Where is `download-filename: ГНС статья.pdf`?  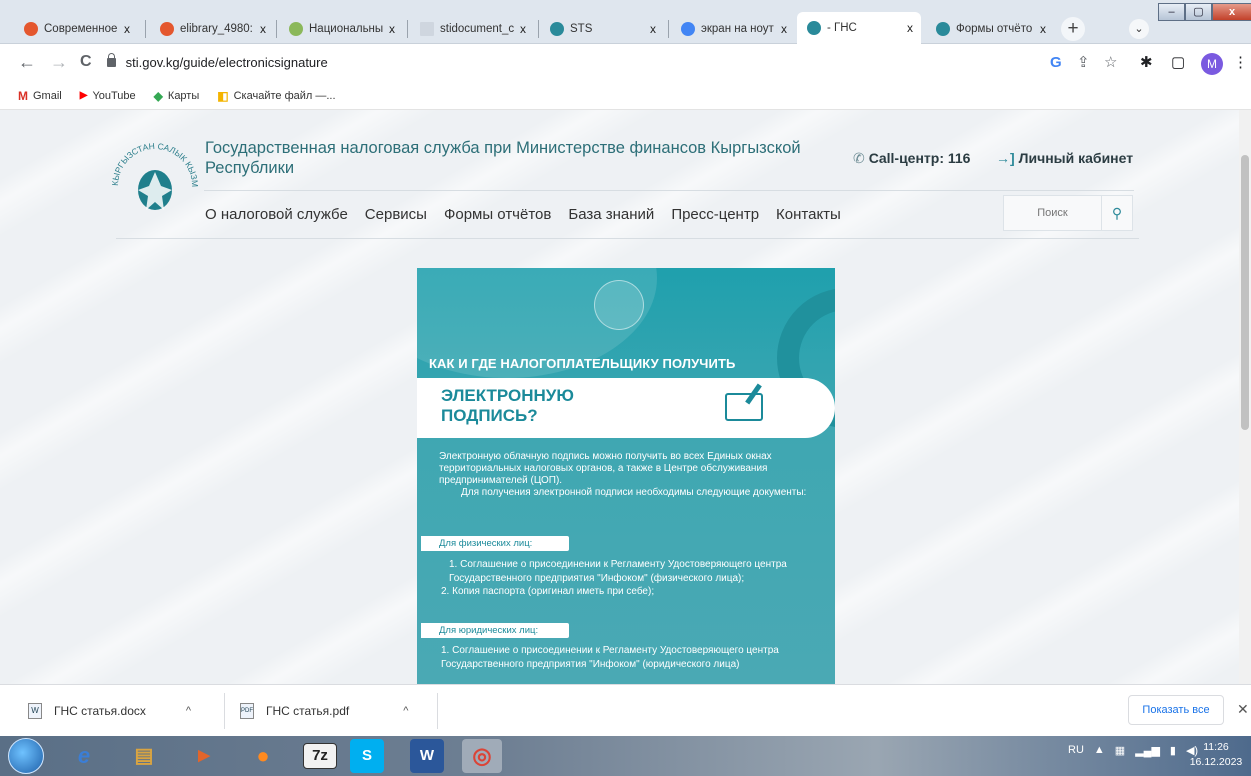
download-filename: ГНС статья.pdf is located at coordinates (308, 711).